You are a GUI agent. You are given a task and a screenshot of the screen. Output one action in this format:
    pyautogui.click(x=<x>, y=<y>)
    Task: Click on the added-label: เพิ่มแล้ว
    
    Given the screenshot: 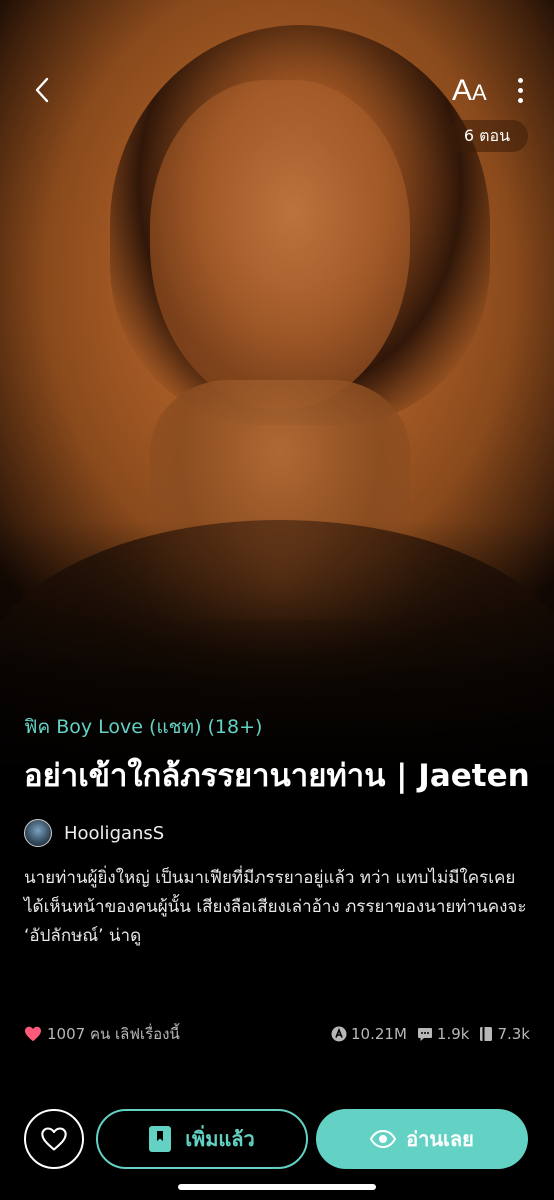 What is the action you would take?
    pyautogui.click(x=220, y=1139)
    